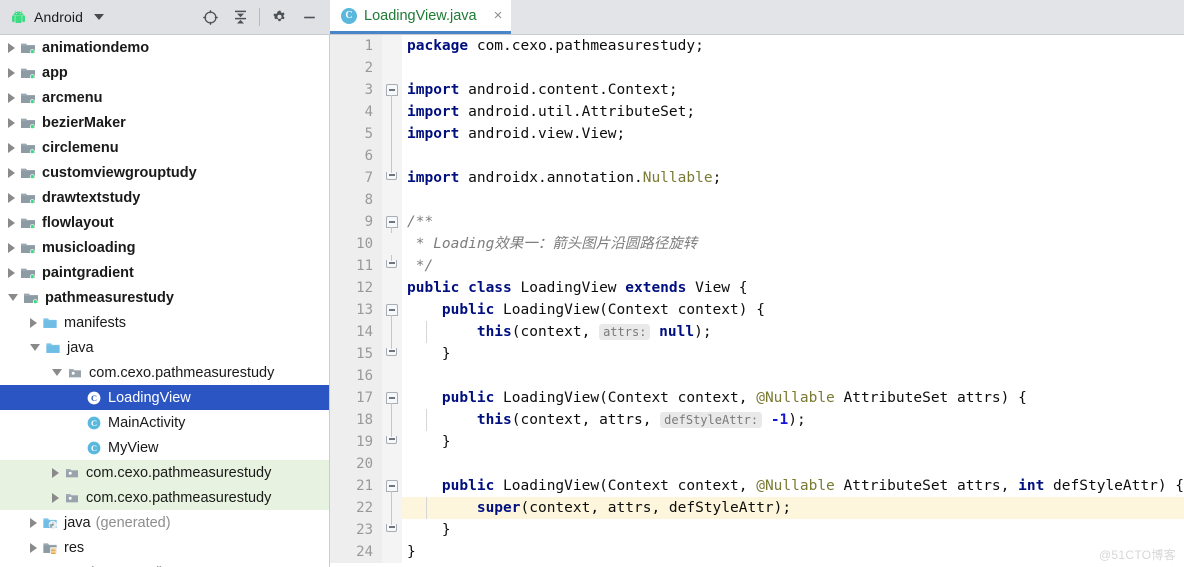  Describe the element at coordinates (164, 522) in the screenshot. I see `tree-row-java: java (generated)` at that location.